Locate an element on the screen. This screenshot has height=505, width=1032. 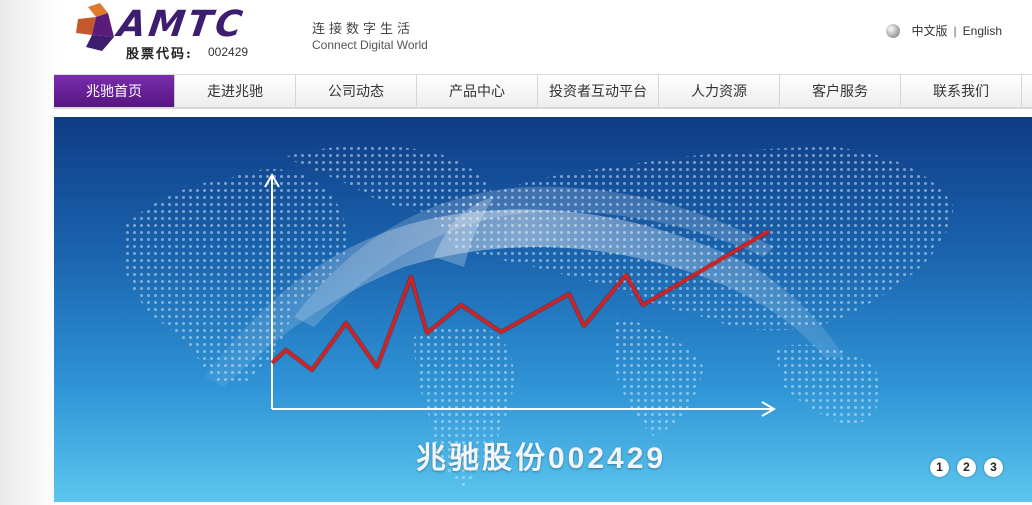
stock-code-label: 股票代码: is located at coordinates (159, 54).